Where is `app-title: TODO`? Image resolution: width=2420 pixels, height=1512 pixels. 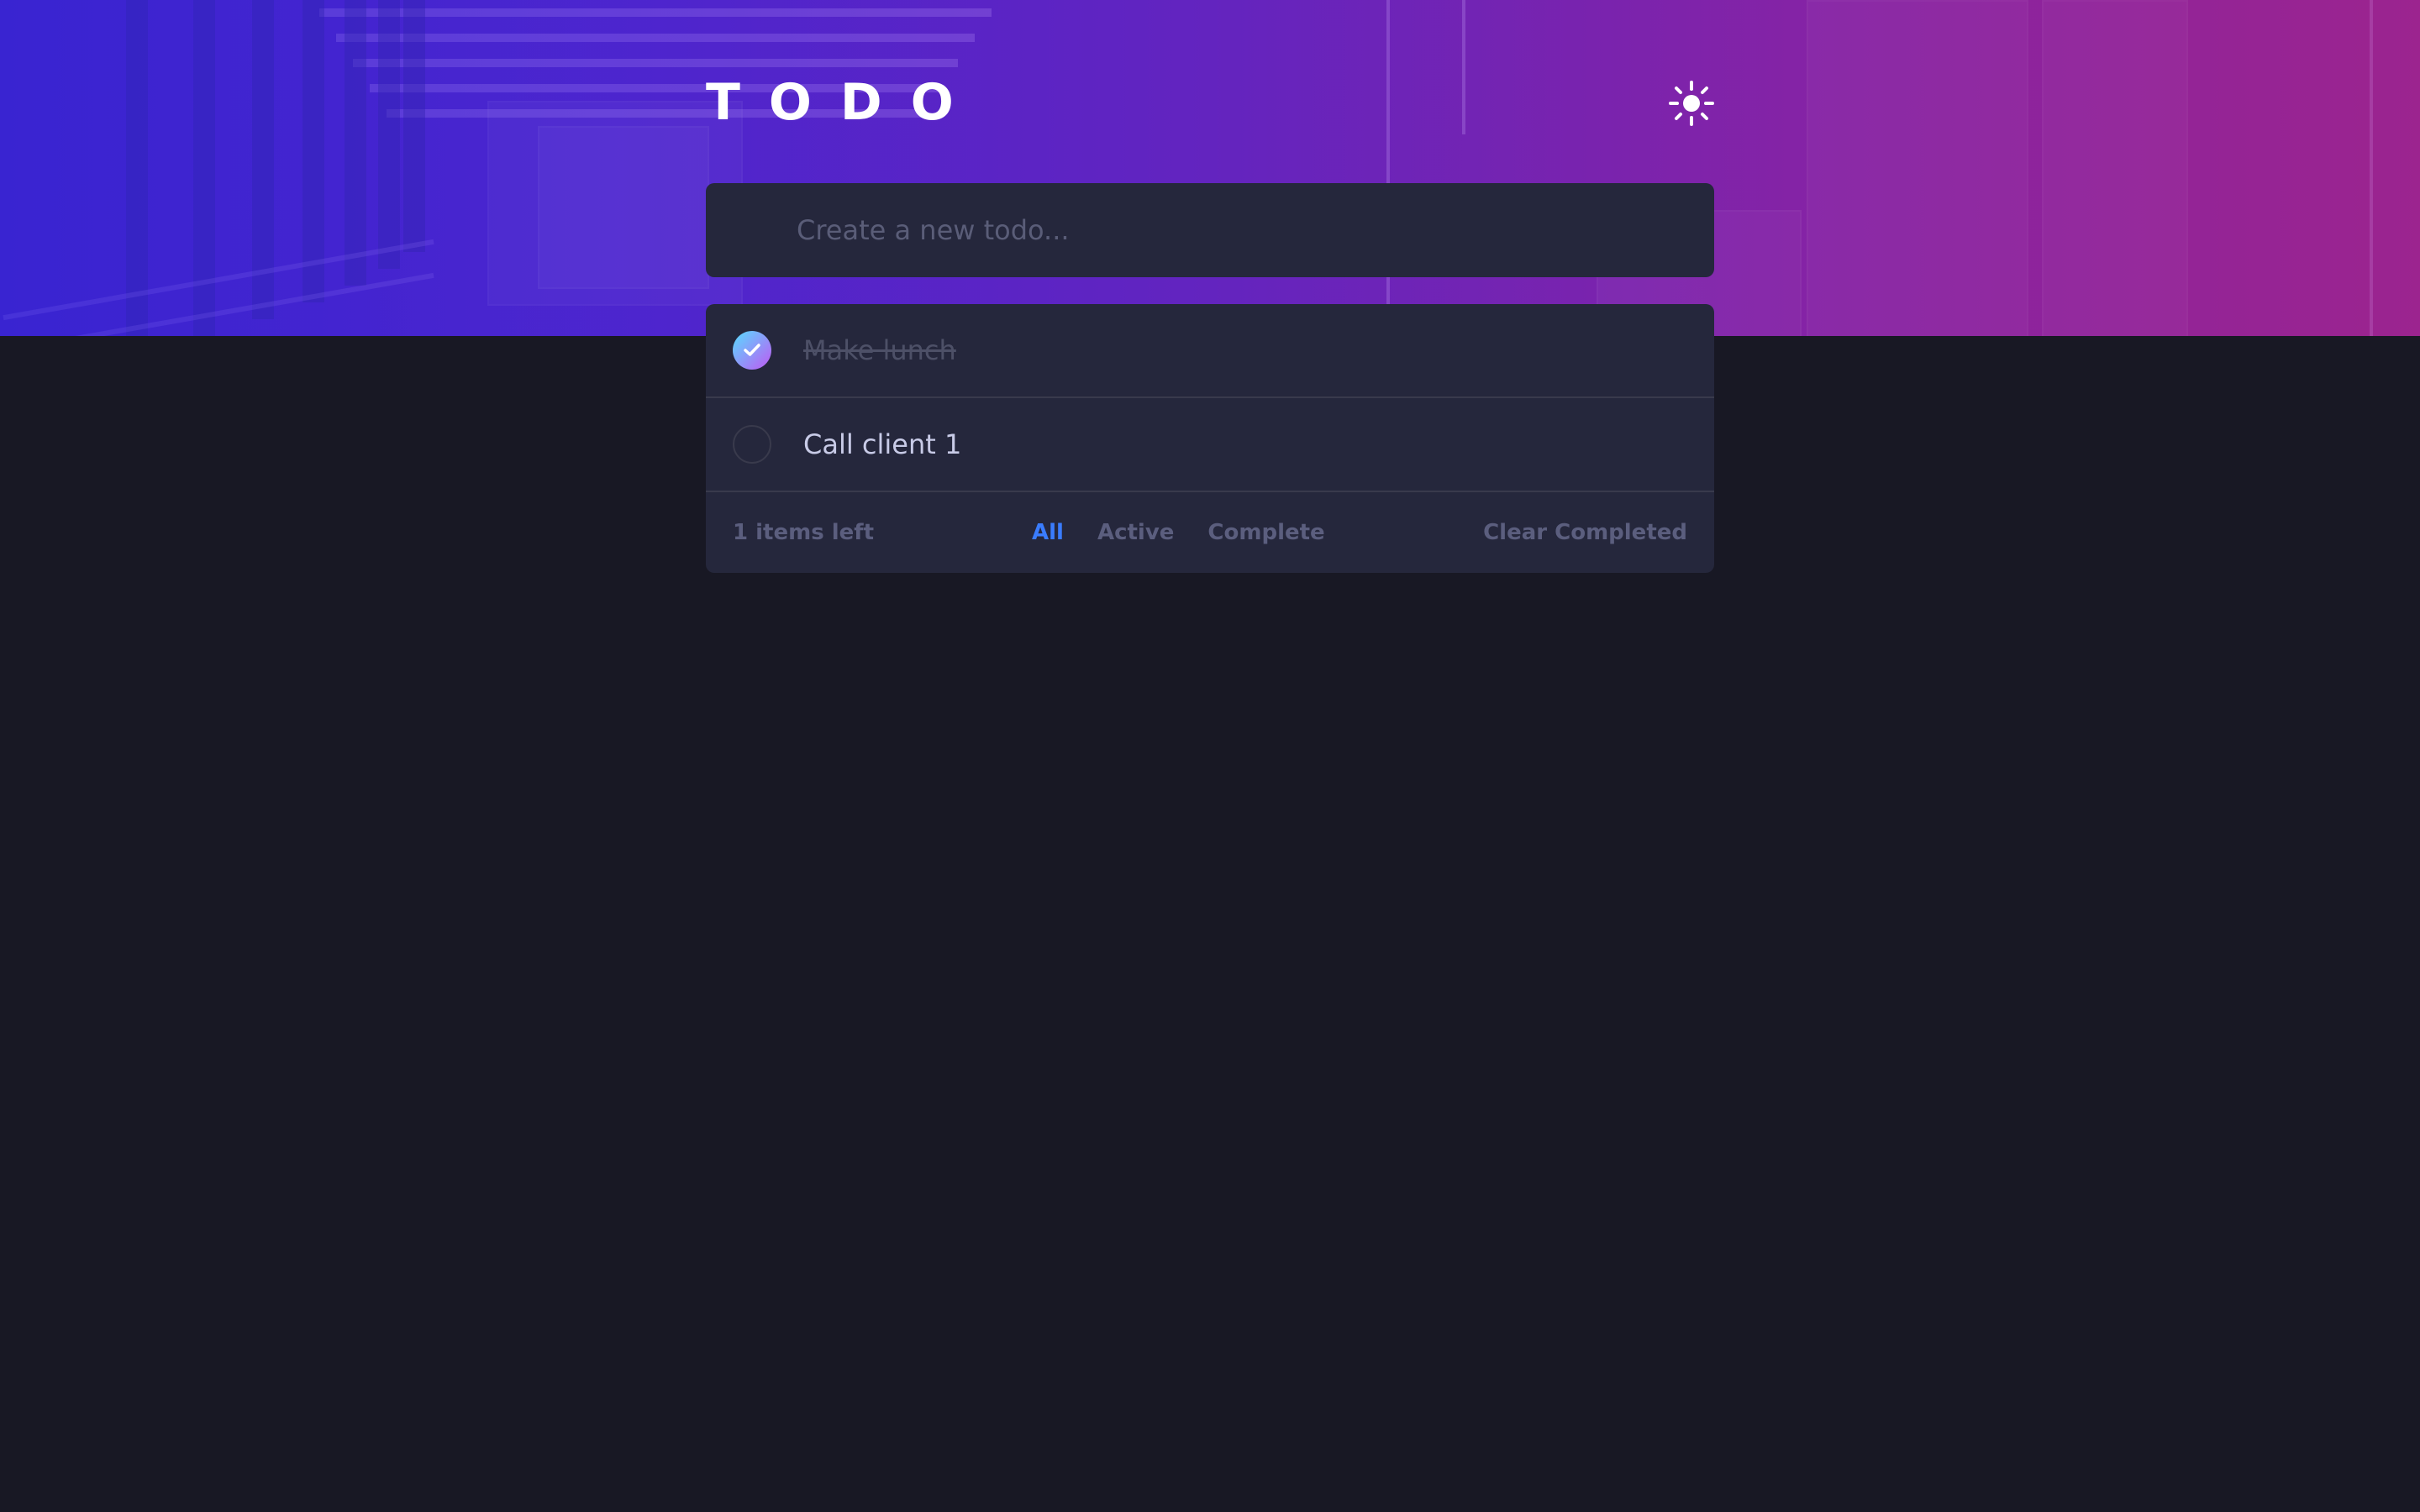
app-title: TODO is located at coordinates (844, 102).